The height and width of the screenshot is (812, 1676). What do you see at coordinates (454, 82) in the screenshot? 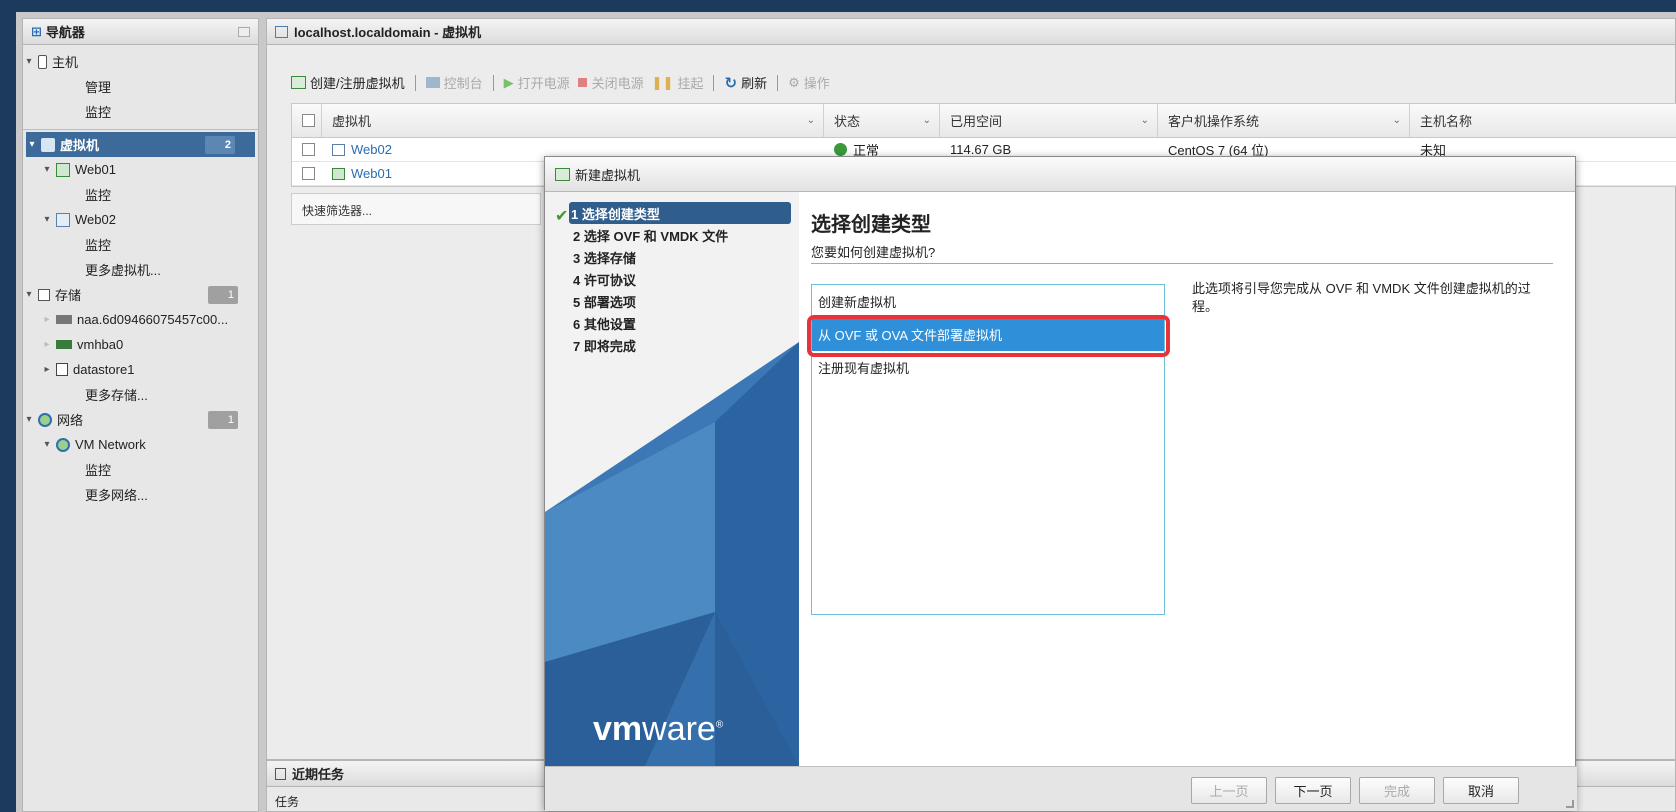
I see `console-button: 控制台` at bounding box center [454, 82].